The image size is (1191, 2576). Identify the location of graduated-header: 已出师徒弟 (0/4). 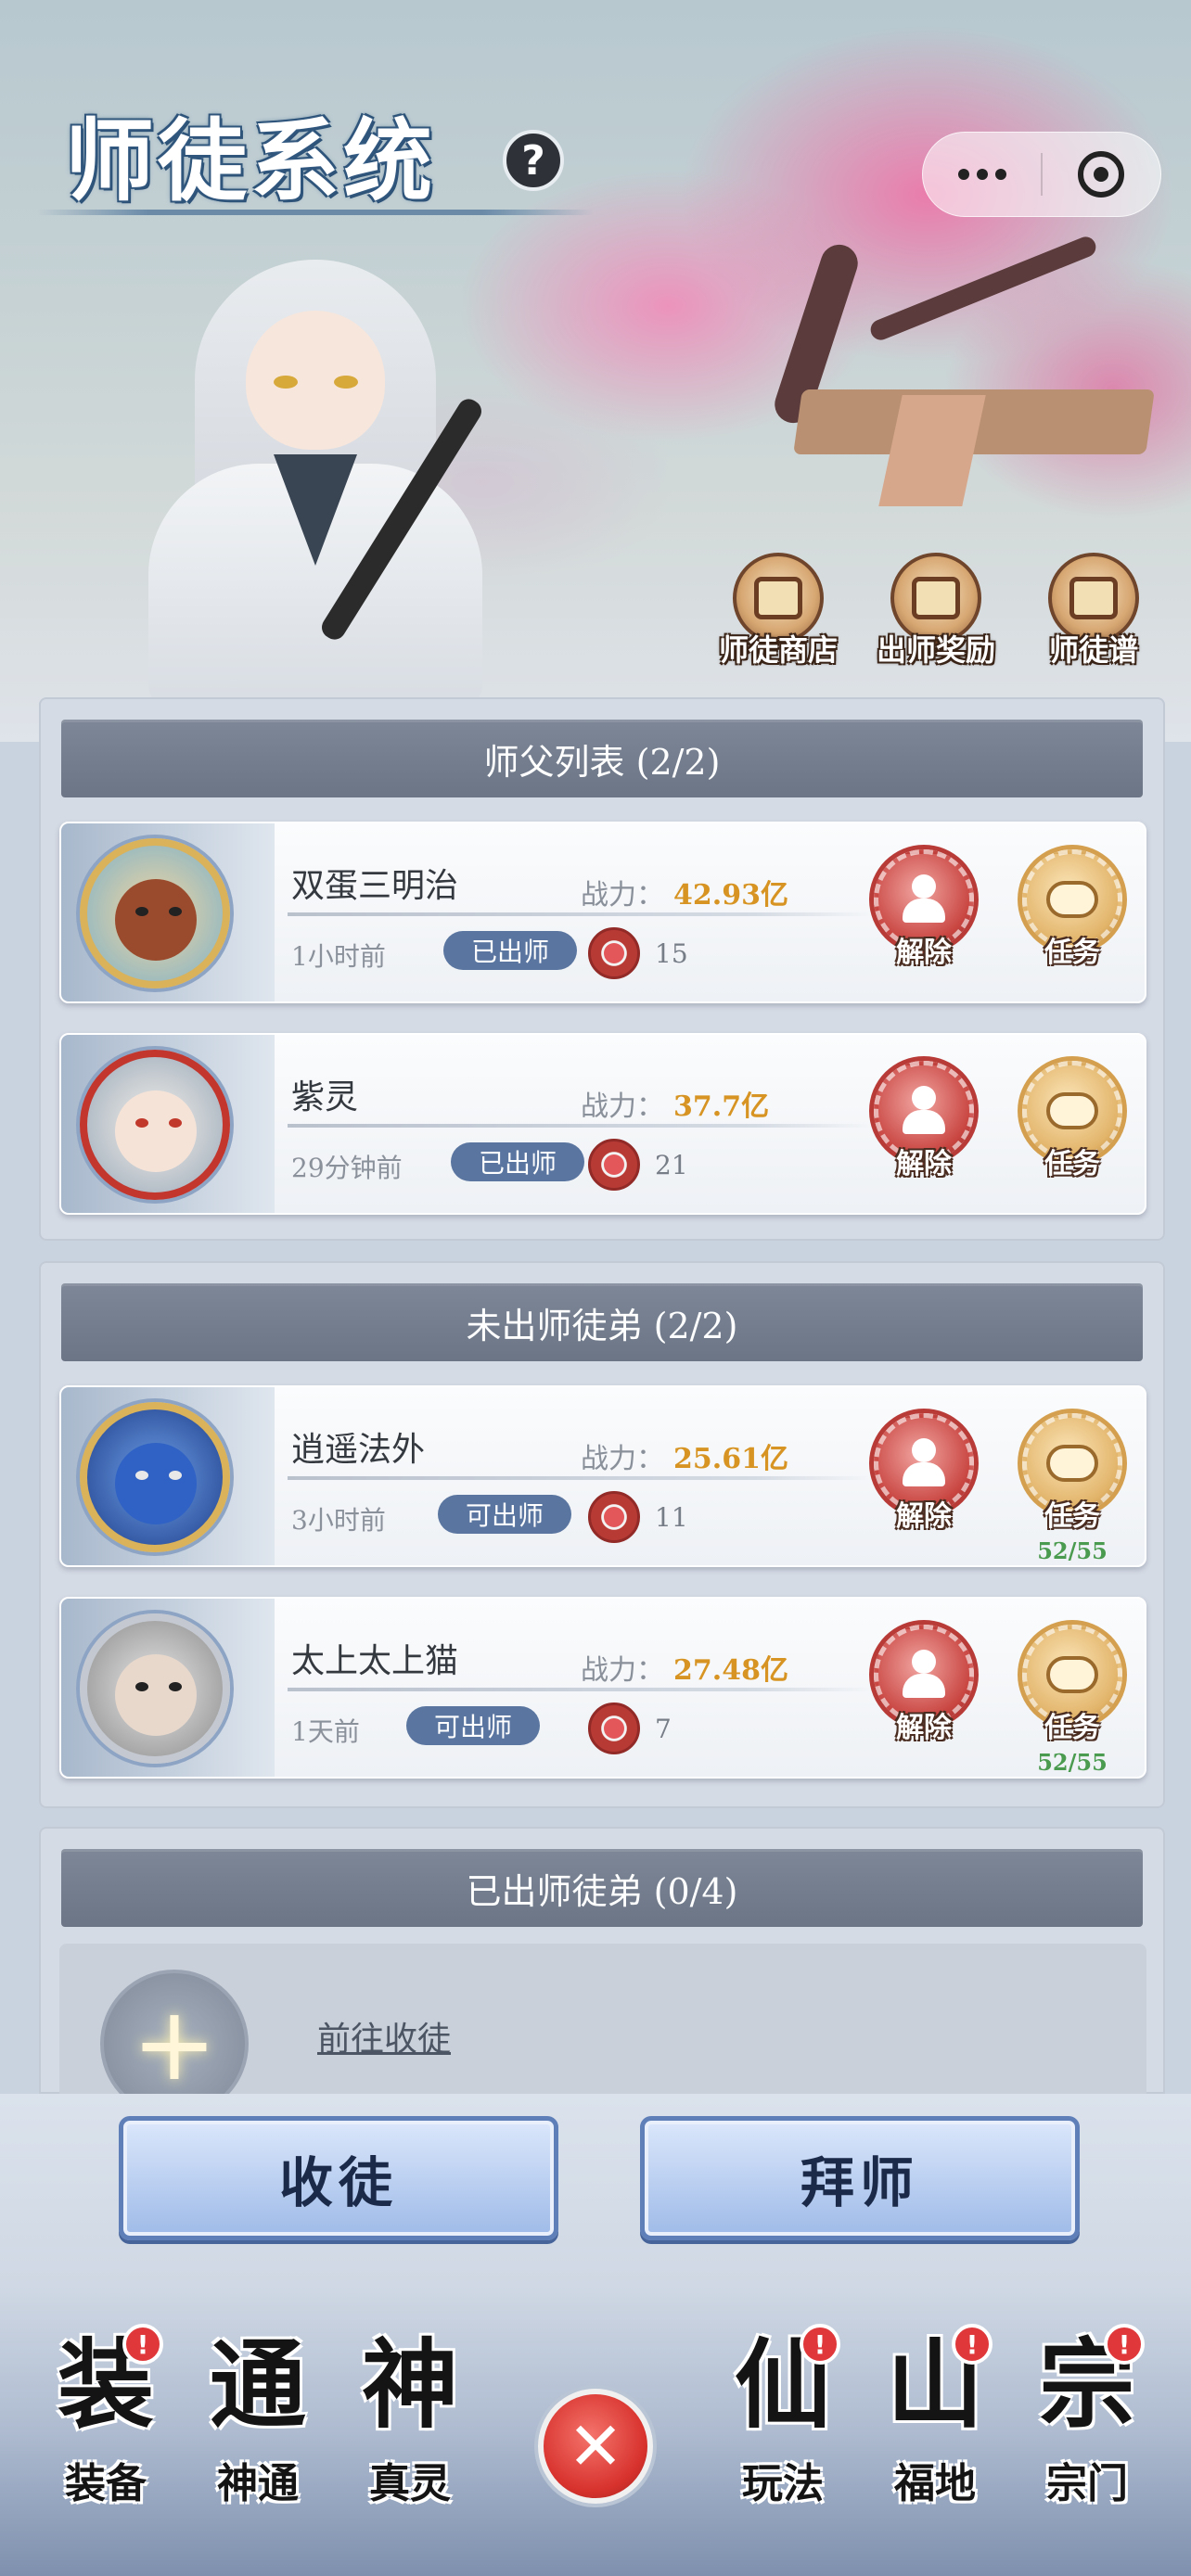
(602, 1888).